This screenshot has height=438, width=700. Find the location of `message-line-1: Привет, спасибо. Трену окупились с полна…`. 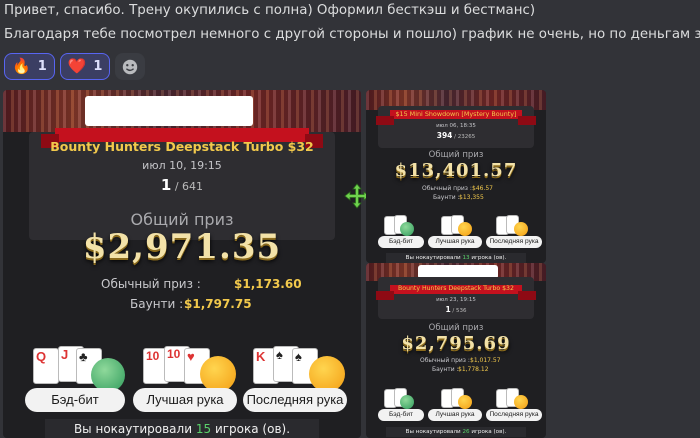

message-line-1: Привет, спасибо. Трену окупились с полна… is located at coordinates (270, 10).